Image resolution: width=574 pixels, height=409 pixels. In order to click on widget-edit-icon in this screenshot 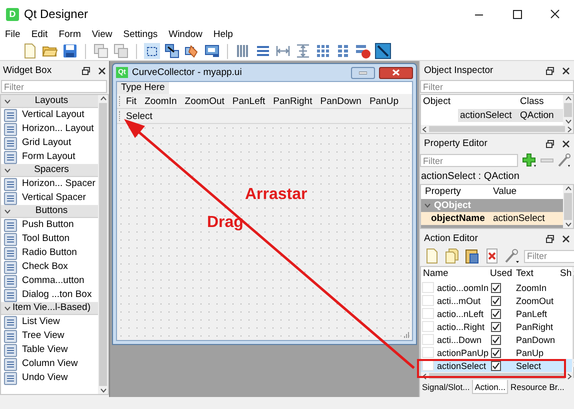, I will do `click(152, 51)`.